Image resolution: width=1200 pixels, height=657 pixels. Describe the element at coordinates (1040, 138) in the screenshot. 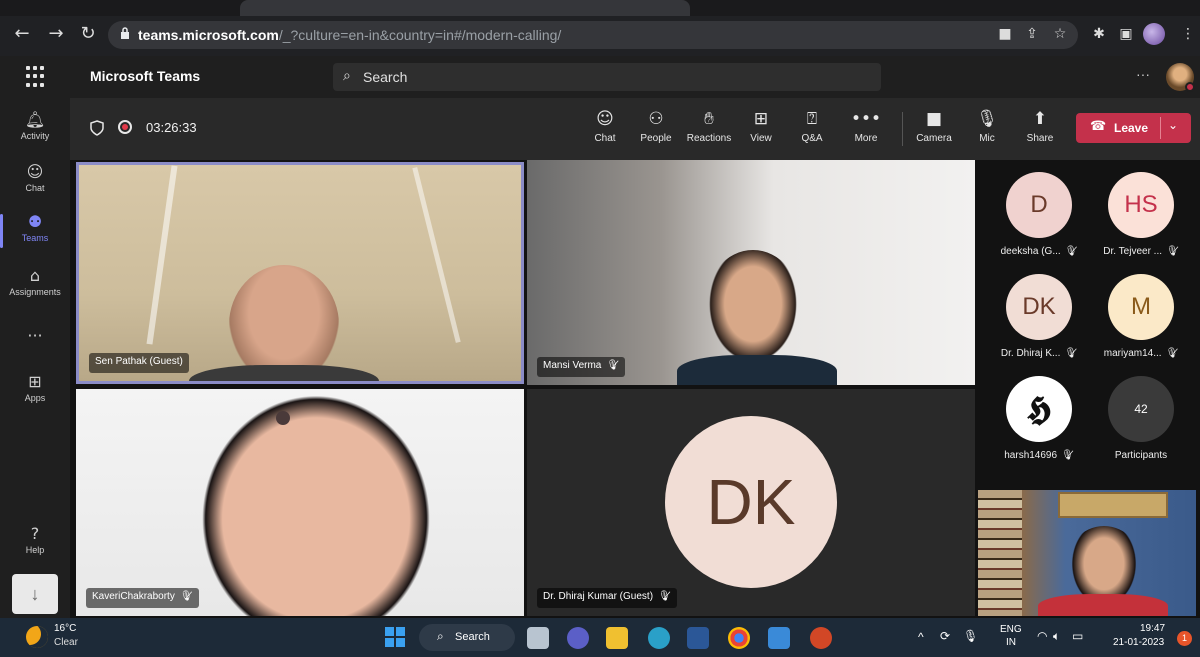

I see `button-label: Share` at that location.